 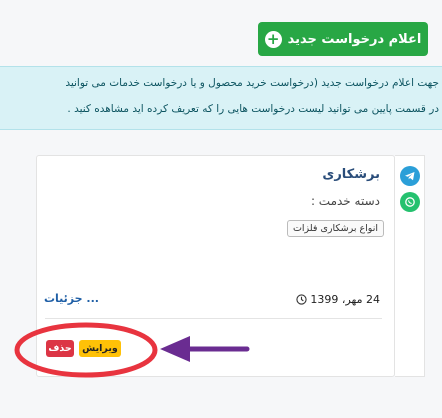 What do you see at coordinates (335, 228) in the screenshot?
I see `category-tag: انواع برشکاری فلزات` at bounding box center [335, 228].